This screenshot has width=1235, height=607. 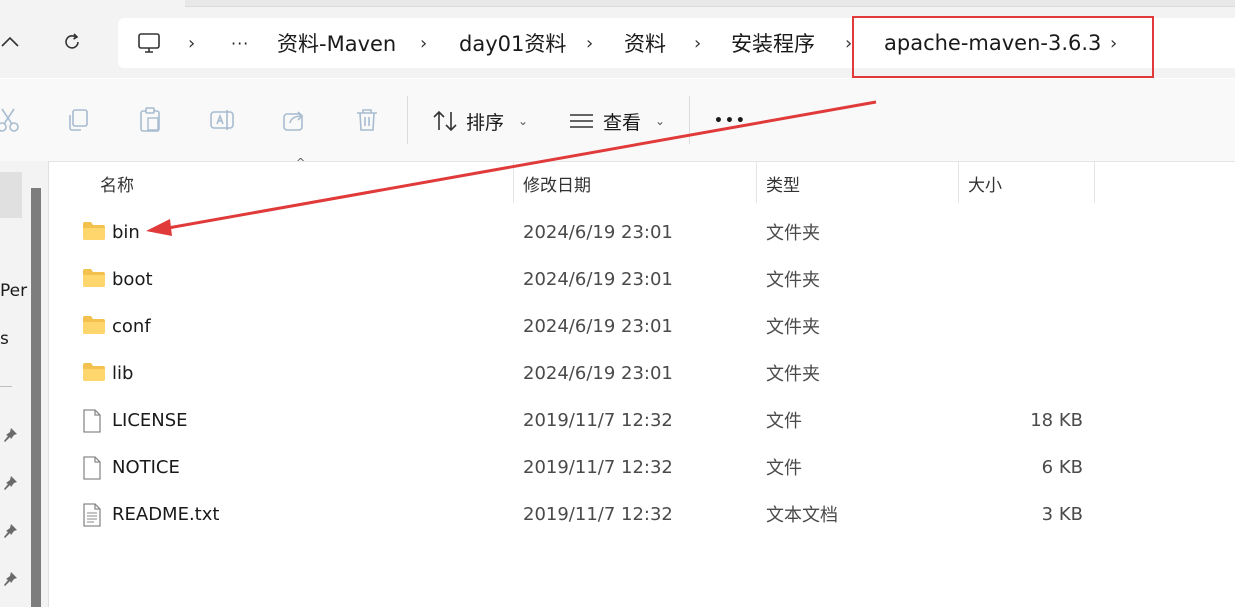 What do you see at coordinates (11, 195) in the screenshot?
I see `nav-item-selected` at bounding box center [11, 195].